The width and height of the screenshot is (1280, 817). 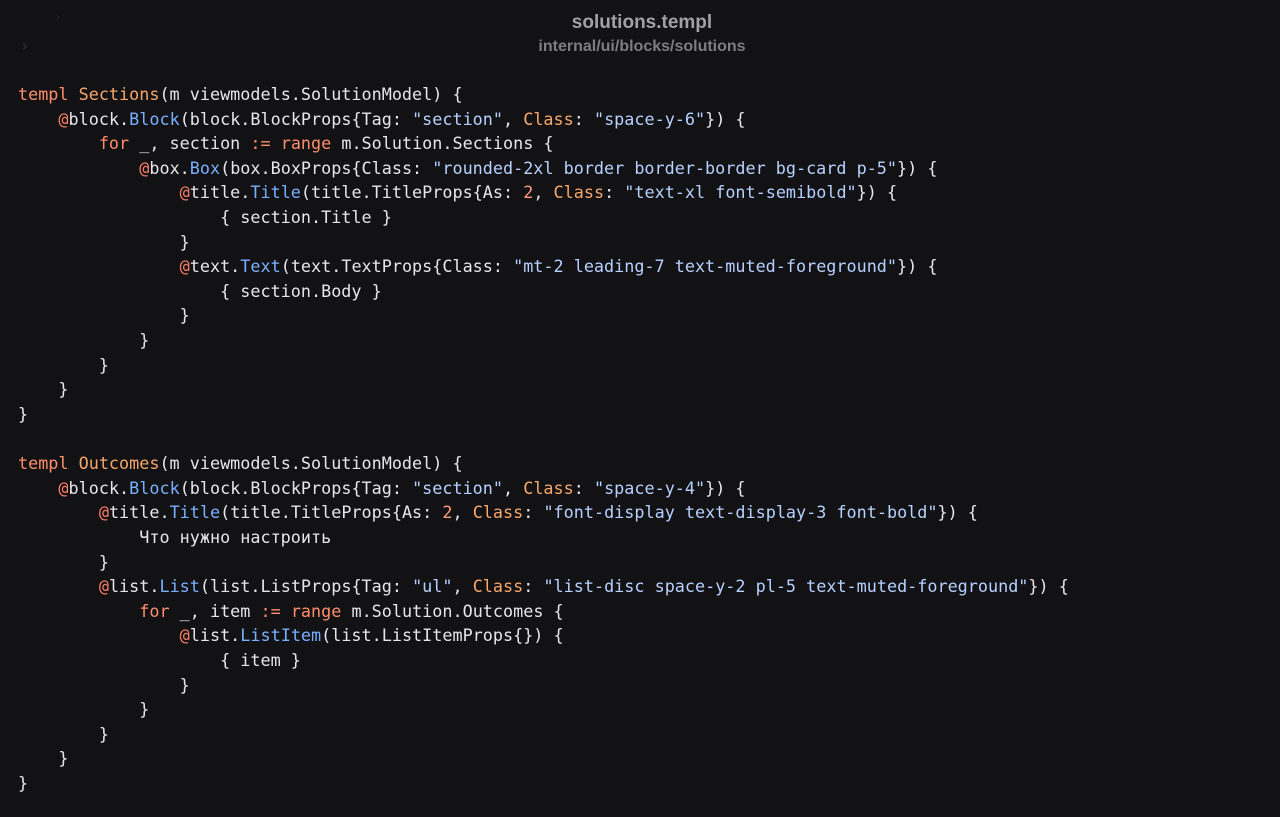 What do you see at coordinates (190, 143) in the screenshot?
I see `code-token: _, section` at bounding box center [190, 143].